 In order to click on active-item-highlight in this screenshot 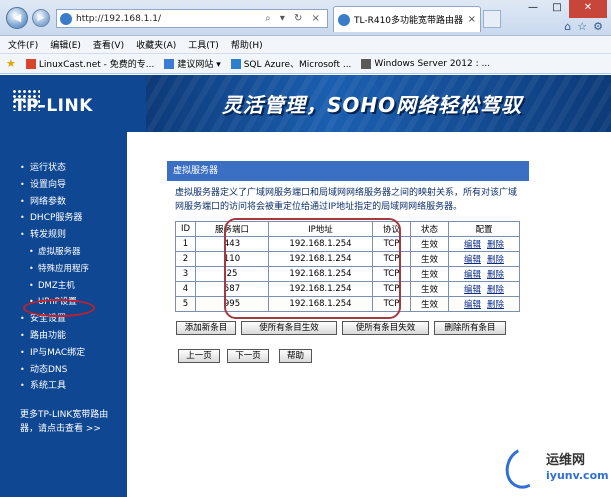, I will do `click(59, 308)`.